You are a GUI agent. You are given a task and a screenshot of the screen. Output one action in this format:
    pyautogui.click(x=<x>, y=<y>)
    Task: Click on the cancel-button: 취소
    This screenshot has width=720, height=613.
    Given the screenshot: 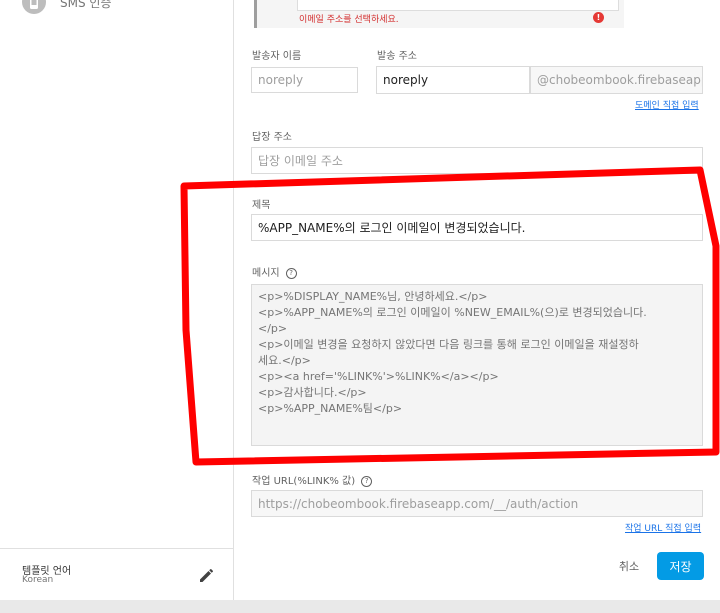 What is the action you would take?
    pyautogui.click(x=629, y=566)
    